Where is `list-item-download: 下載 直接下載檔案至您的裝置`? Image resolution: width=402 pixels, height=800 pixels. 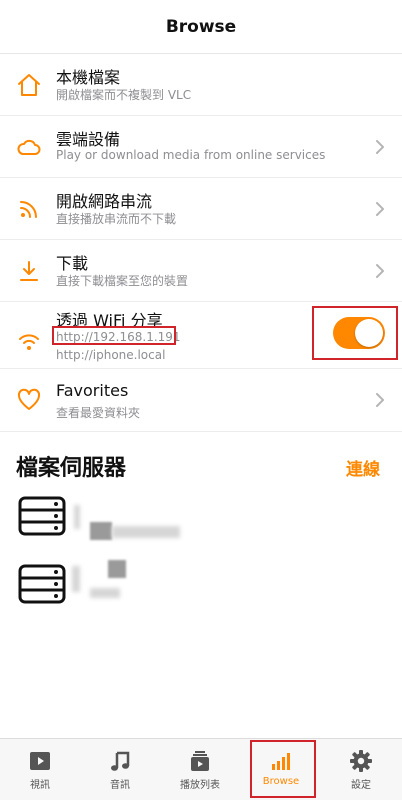
list-item-download: 下載 直接下載檔案至您的裝置 is located at coordinates (201, 270).